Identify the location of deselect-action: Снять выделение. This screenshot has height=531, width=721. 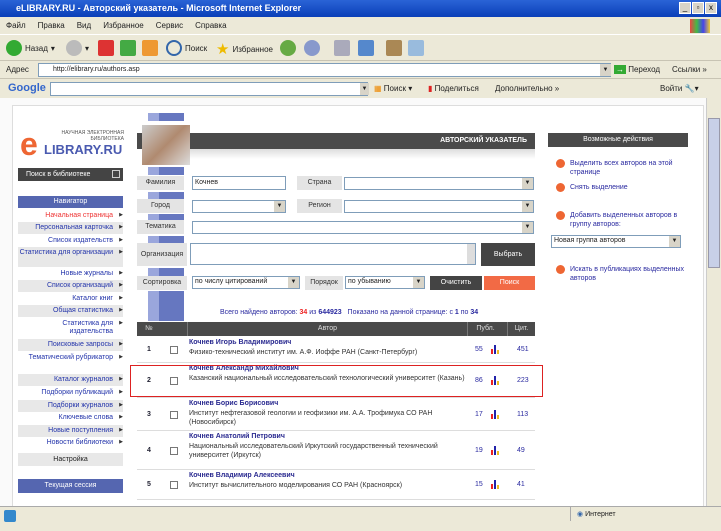
(621, 187).